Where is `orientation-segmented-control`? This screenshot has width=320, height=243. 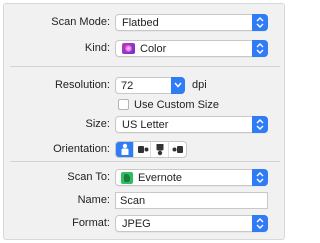 orientation-segmented-control is located at coordinates (151, 149).